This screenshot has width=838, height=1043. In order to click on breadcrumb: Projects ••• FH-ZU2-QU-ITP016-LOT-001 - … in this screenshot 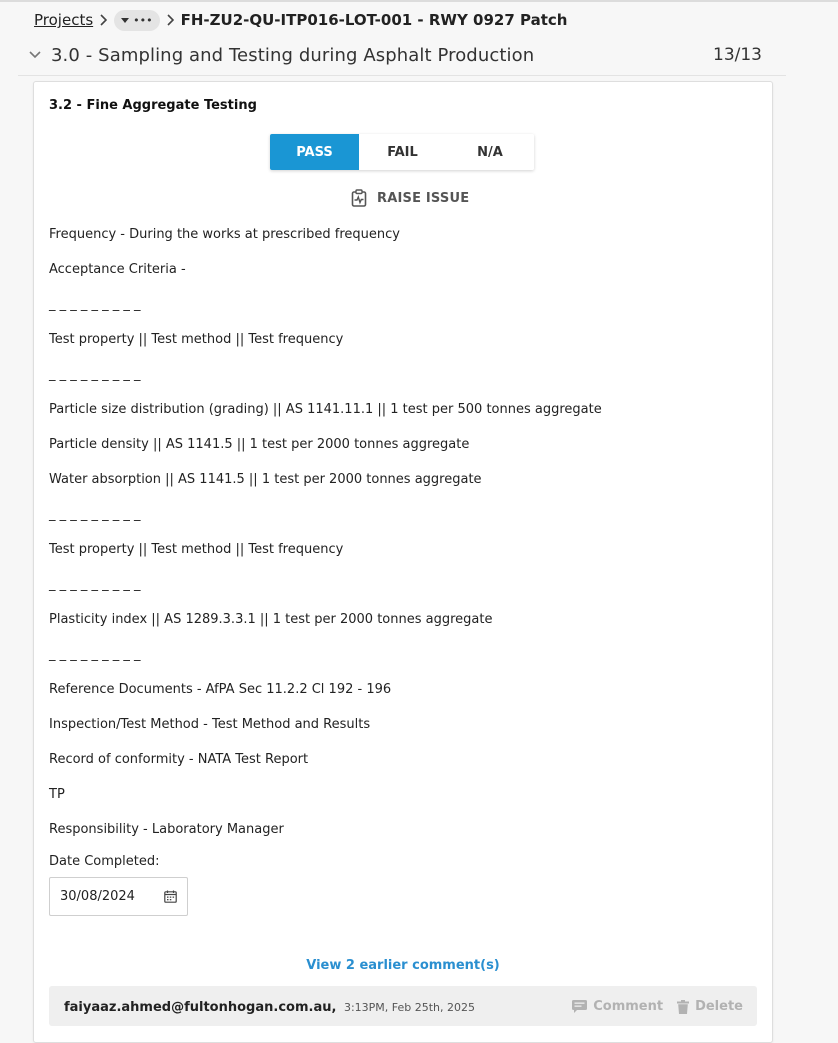, I will do `click(300, 20)`.